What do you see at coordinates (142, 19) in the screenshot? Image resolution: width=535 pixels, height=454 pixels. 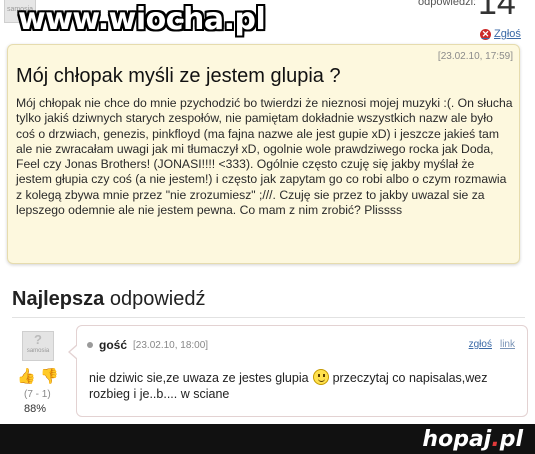 I see `watermark-logo: www.wiocha.pl` at bounding box center [142, 19].